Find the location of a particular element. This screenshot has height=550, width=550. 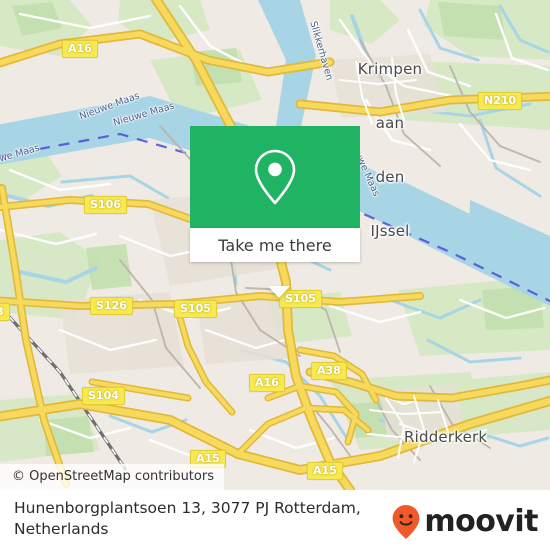

address-line-2: Netherlands is located at coordinates (61, 529).